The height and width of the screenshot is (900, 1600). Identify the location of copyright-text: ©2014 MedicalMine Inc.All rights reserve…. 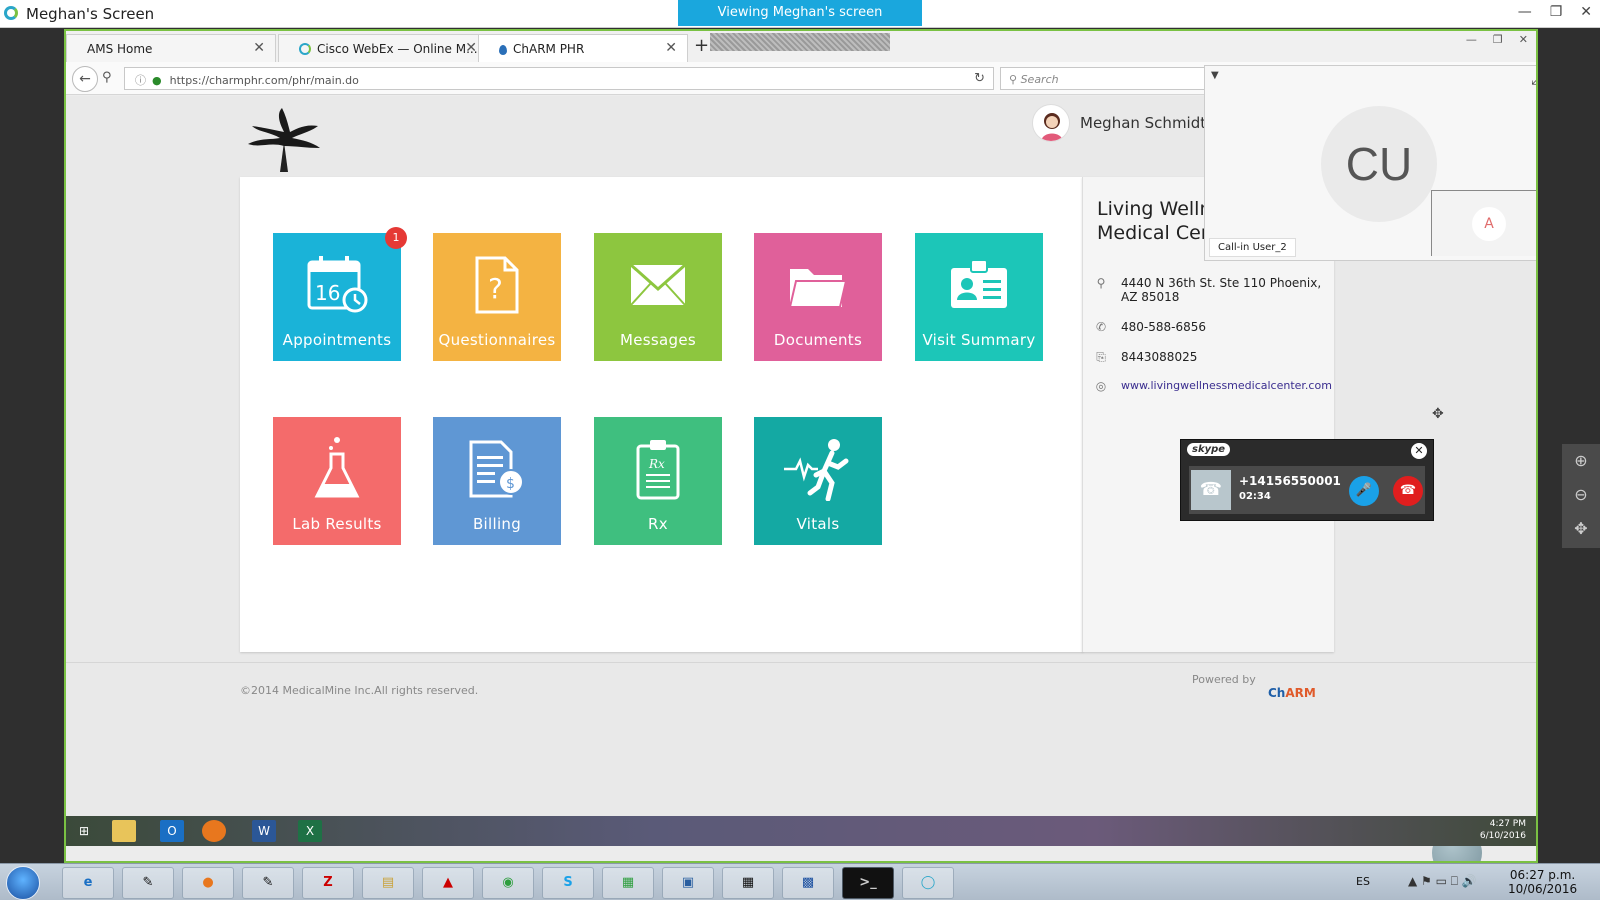
(359, 690).